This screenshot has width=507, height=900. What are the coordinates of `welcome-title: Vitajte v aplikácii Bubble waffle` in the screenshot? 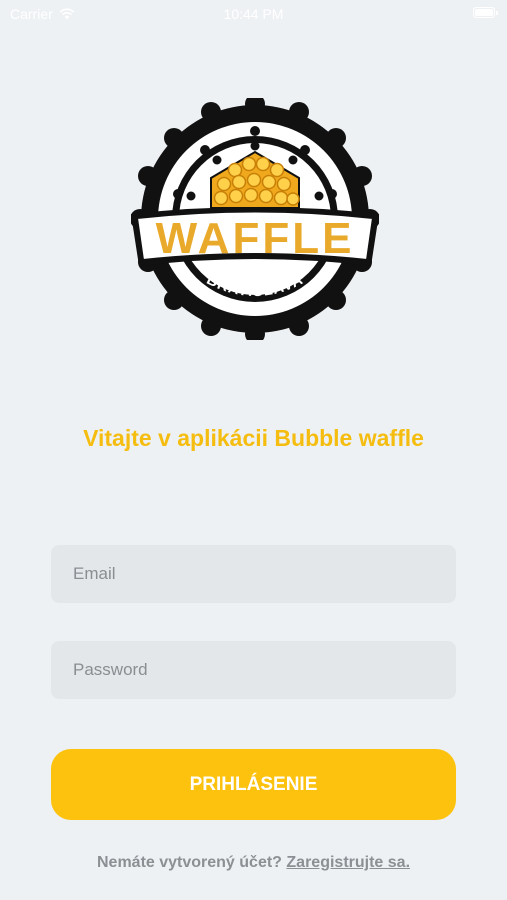 It's located at (253, 438).